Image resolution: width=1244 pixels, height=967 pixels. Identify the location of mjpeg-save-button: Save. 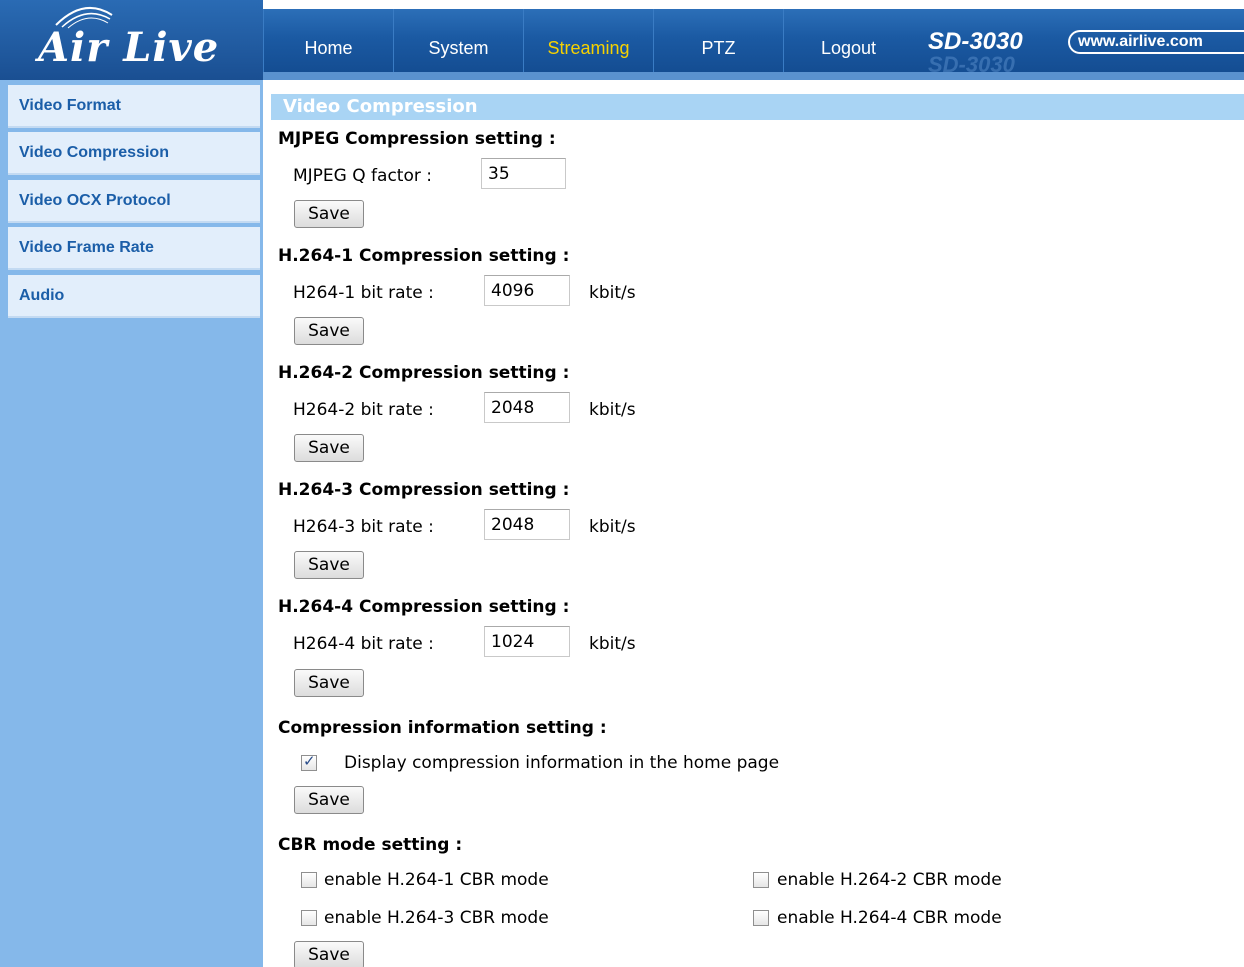
(329, 214).